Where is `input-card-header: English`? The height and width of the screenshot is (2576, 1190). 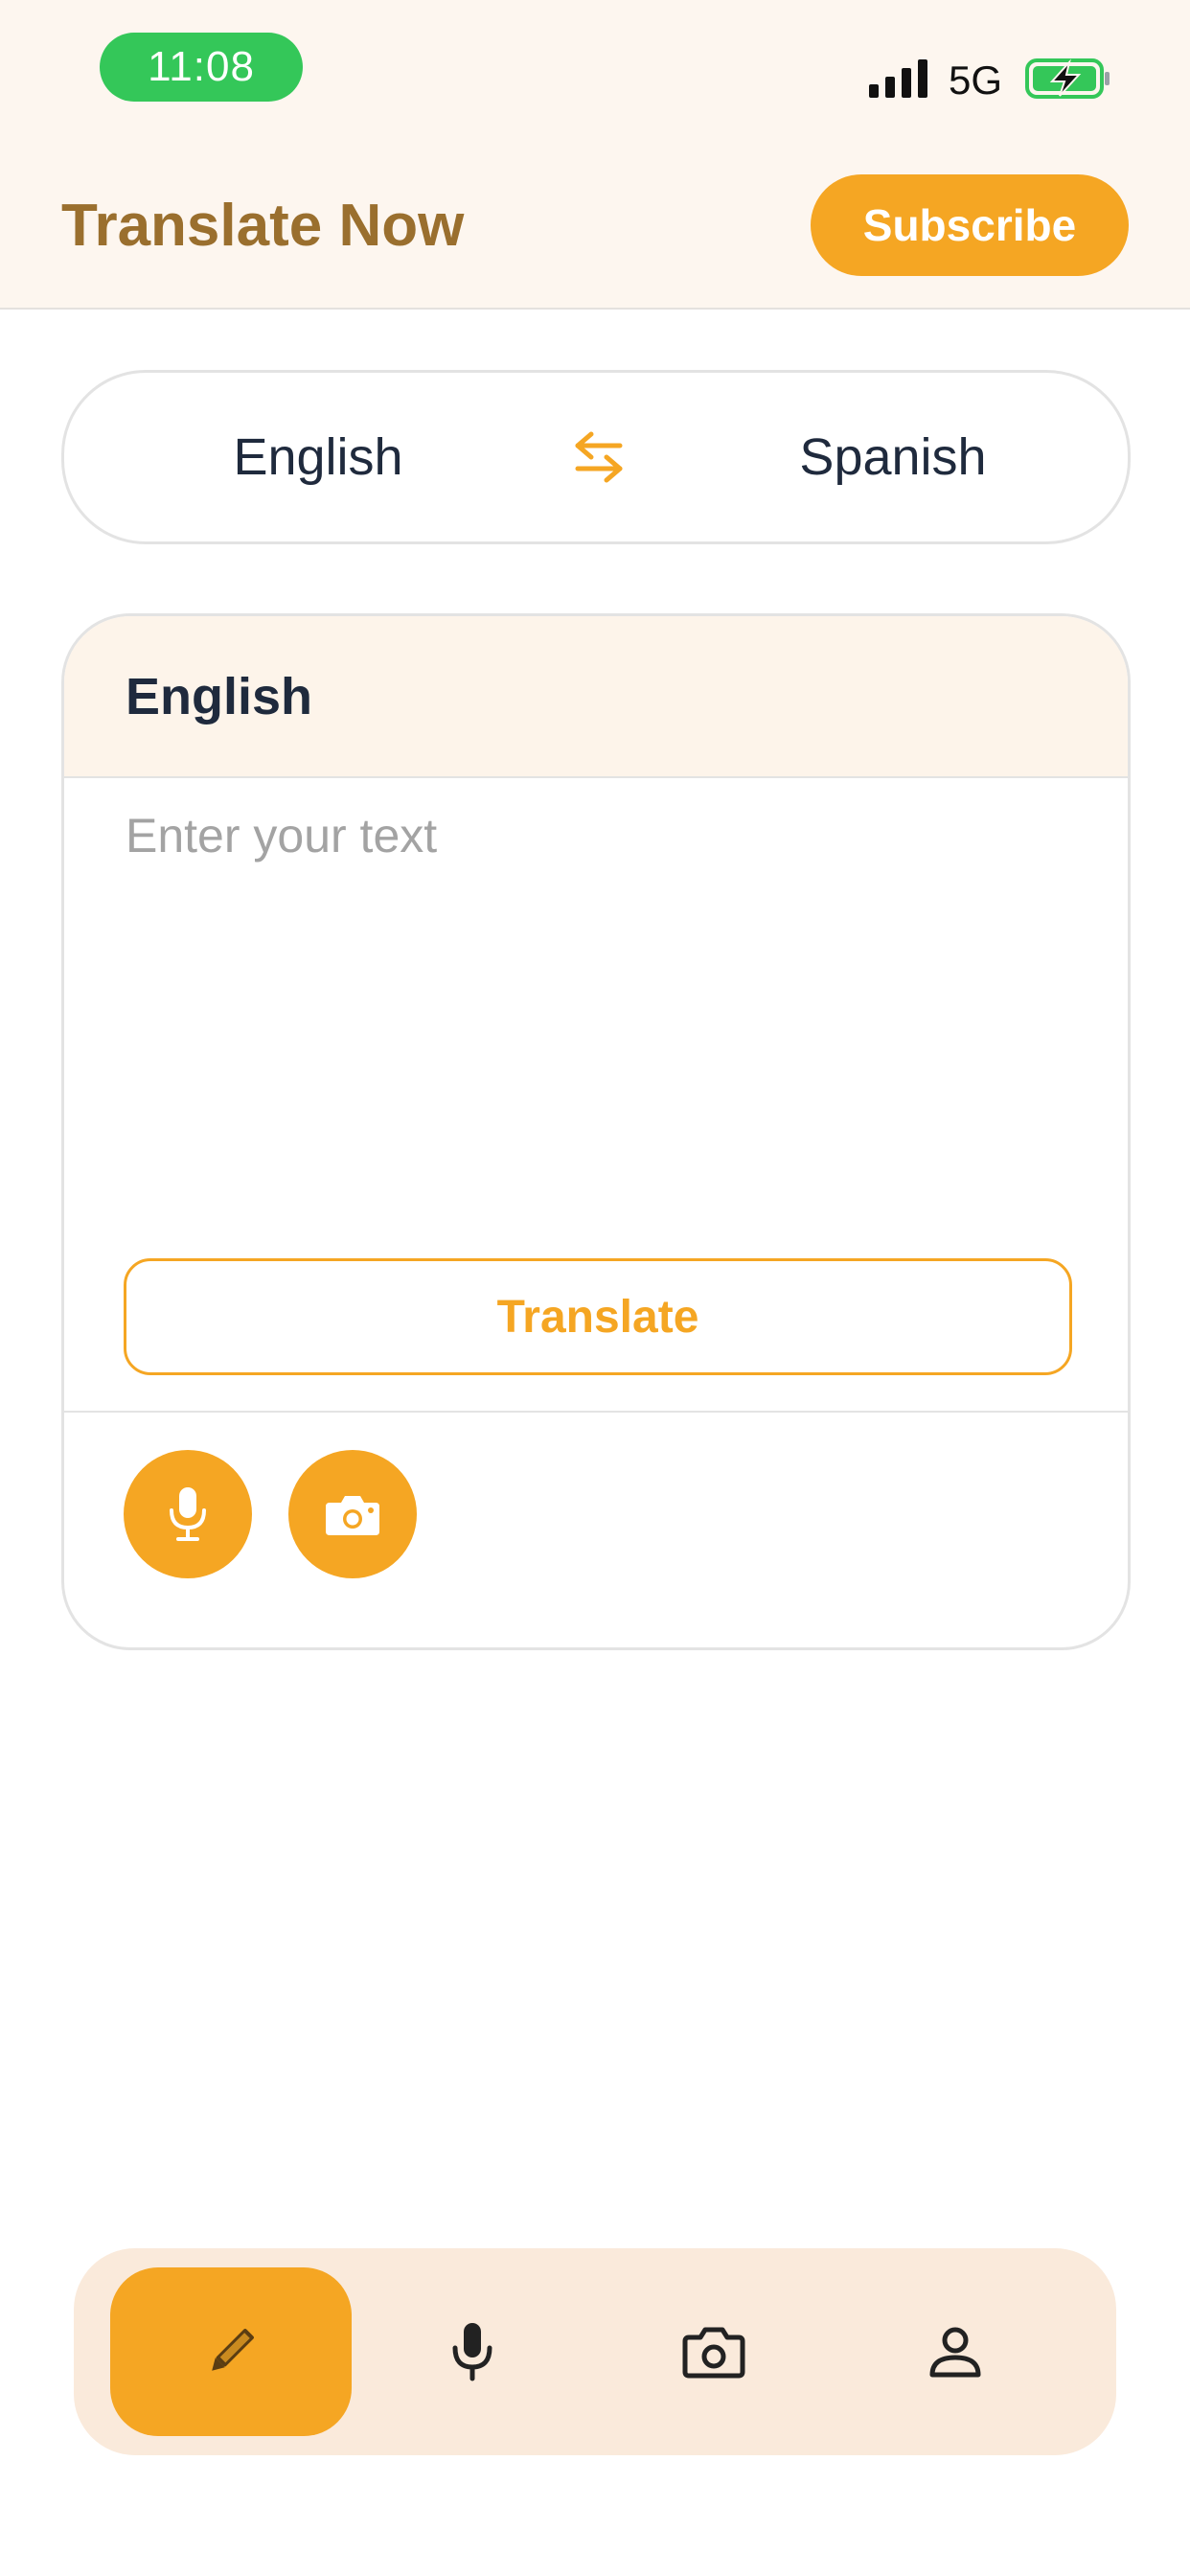 input-card-header: English is located at coordinates (596, 697).